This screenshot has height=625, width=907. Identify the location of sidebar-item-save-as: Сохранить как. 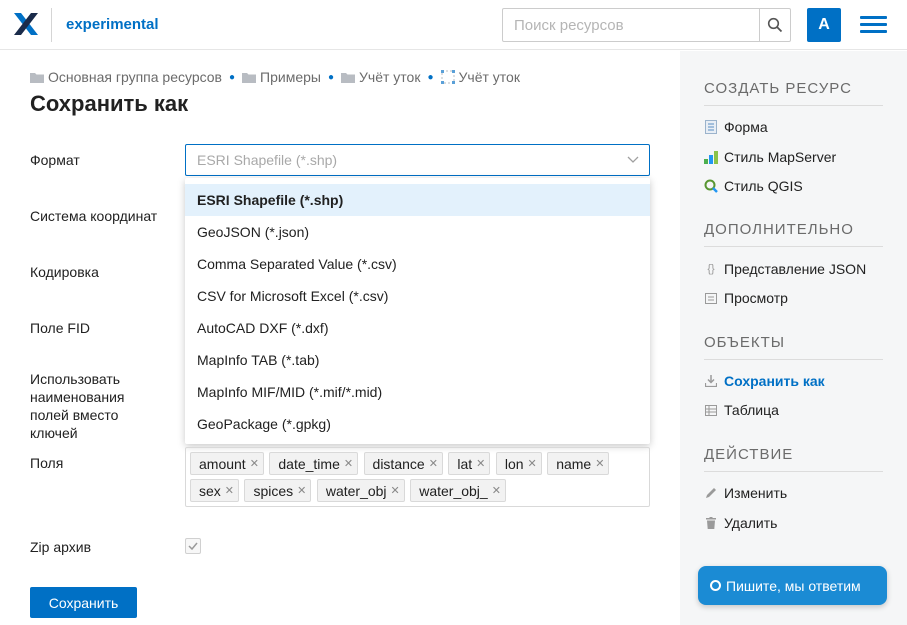
(764, 381).